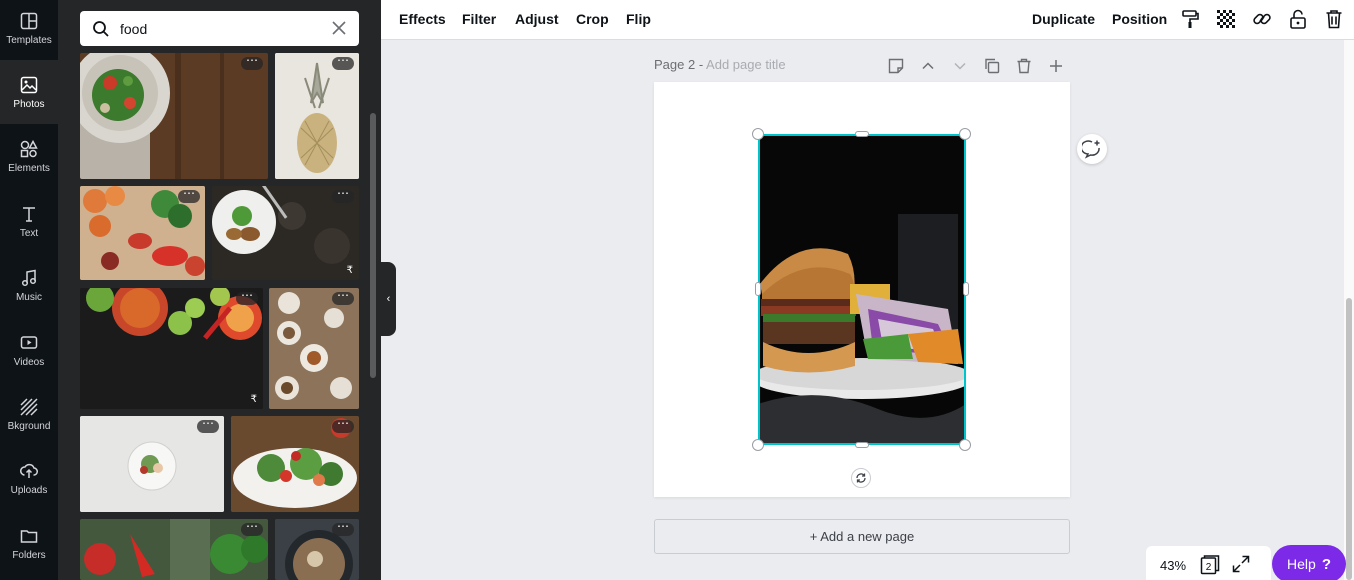  I want to click on crop-button: Crop, so click(592, 19).